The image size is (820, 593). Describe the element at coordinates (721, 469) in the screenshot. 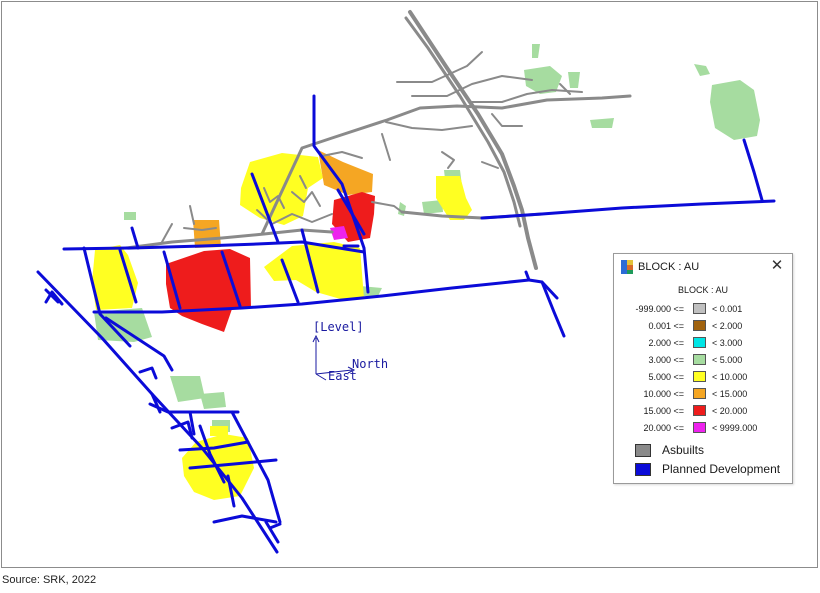

I see `legend-planned-label: Planned Development` at that location.